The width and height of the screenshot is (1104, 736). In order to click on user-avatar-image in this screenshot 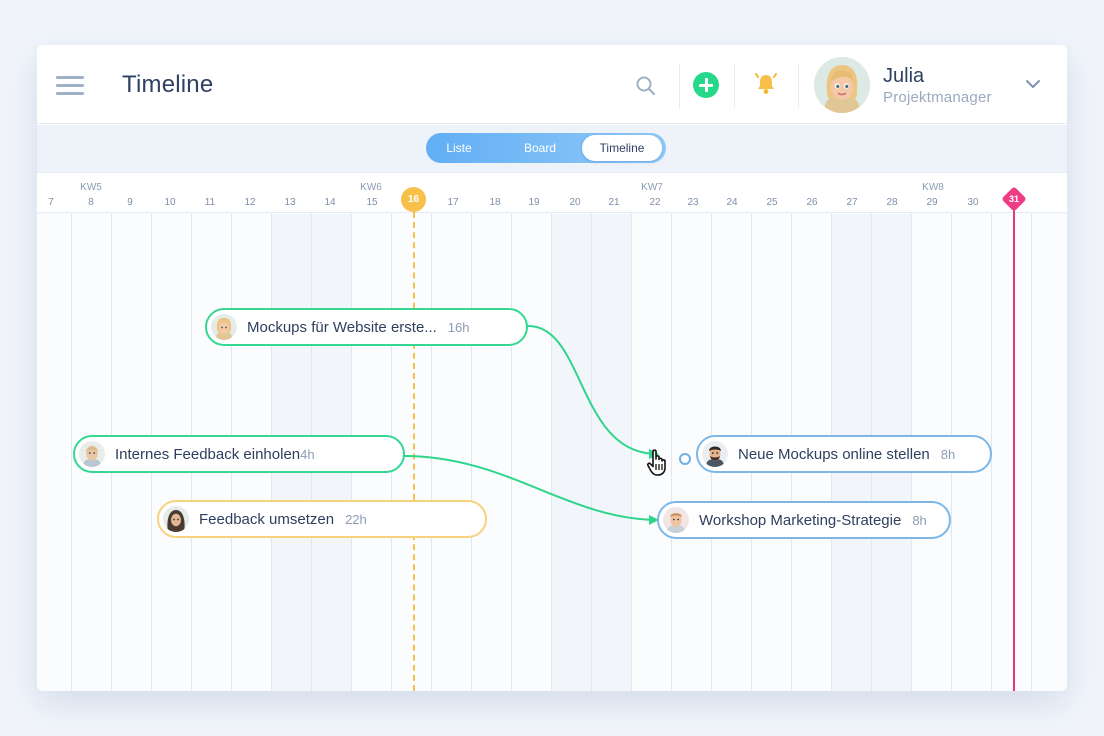, I will do `click(842, 85)`.